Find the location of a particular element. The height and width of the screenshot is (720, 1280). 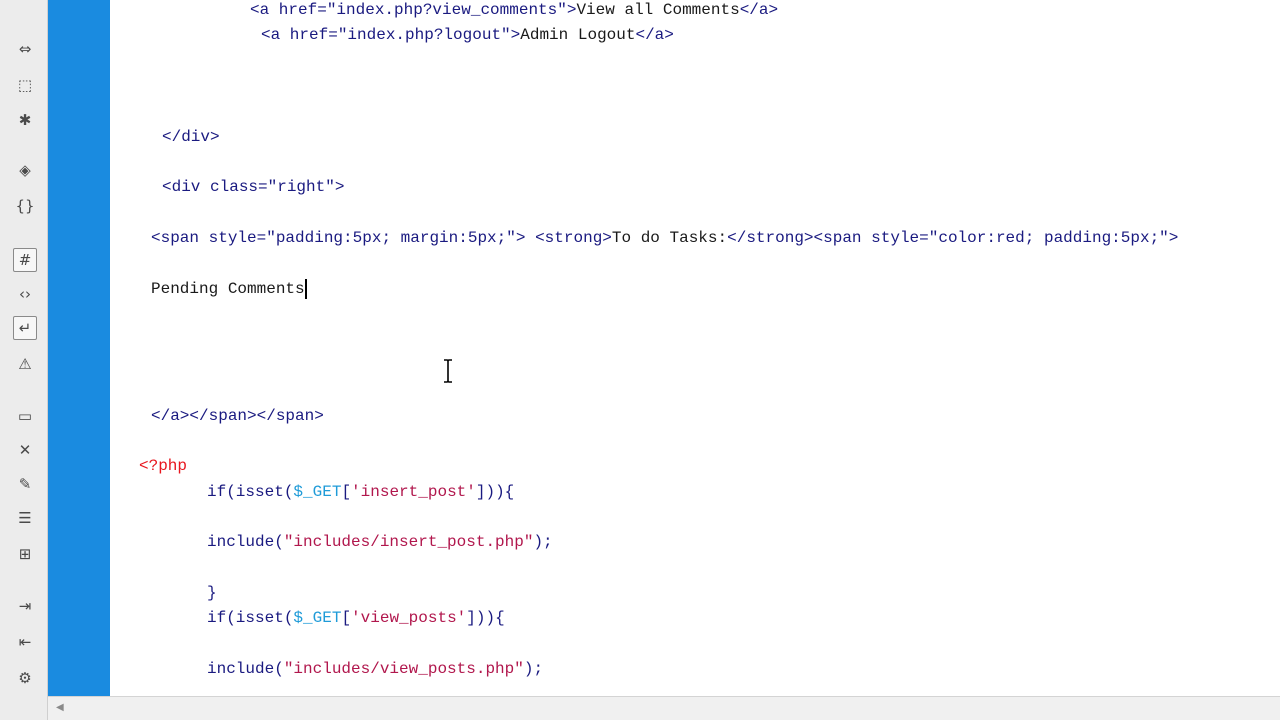

balance-braces-icon: {} is located at coordinates (25, 206).